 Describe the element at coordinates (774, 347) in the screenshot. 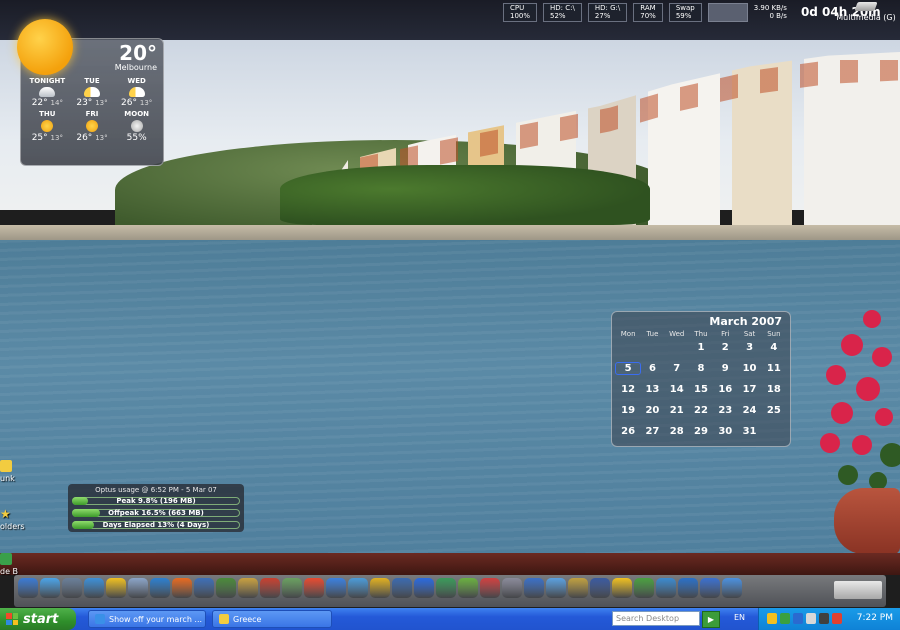

I see `calendar-day: 4` at that location.